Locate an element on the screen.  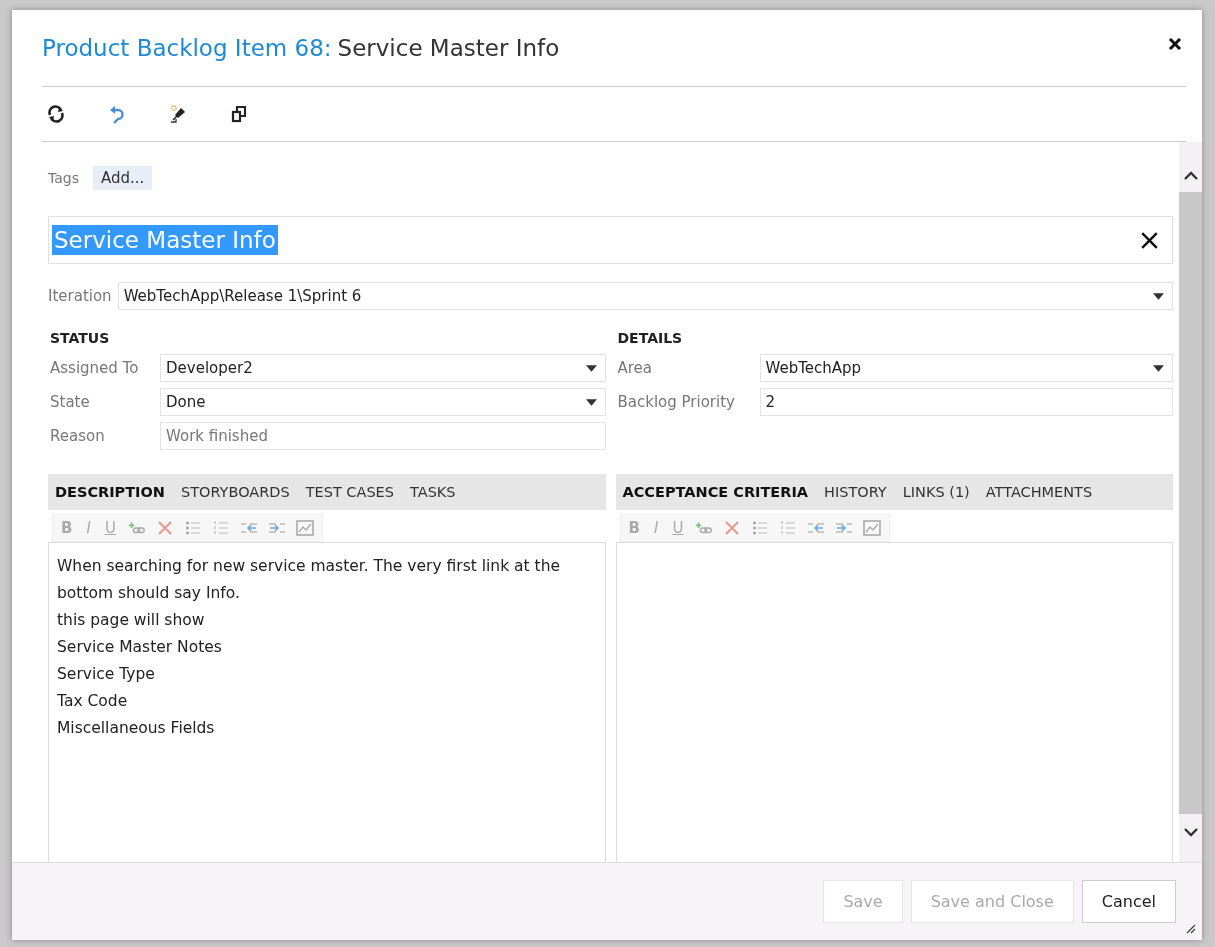
scroll-up-icon is located at coordinates (1190, 175).